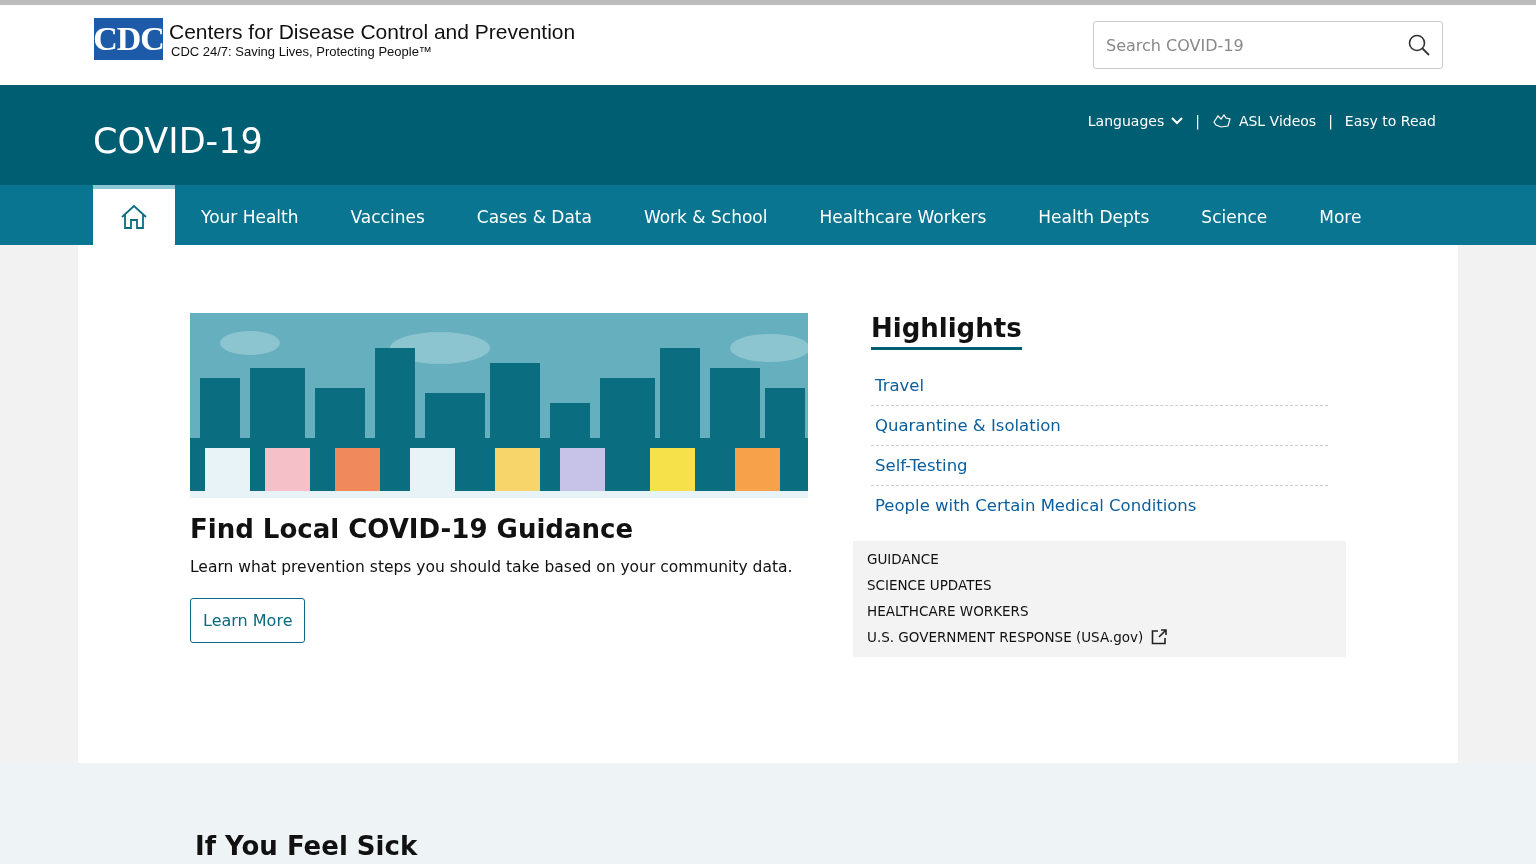  Describe the element at coordinates (412, 529) in the screenshot. I see `feature-heading: Find Local COVID-19 Guidance` at that location.